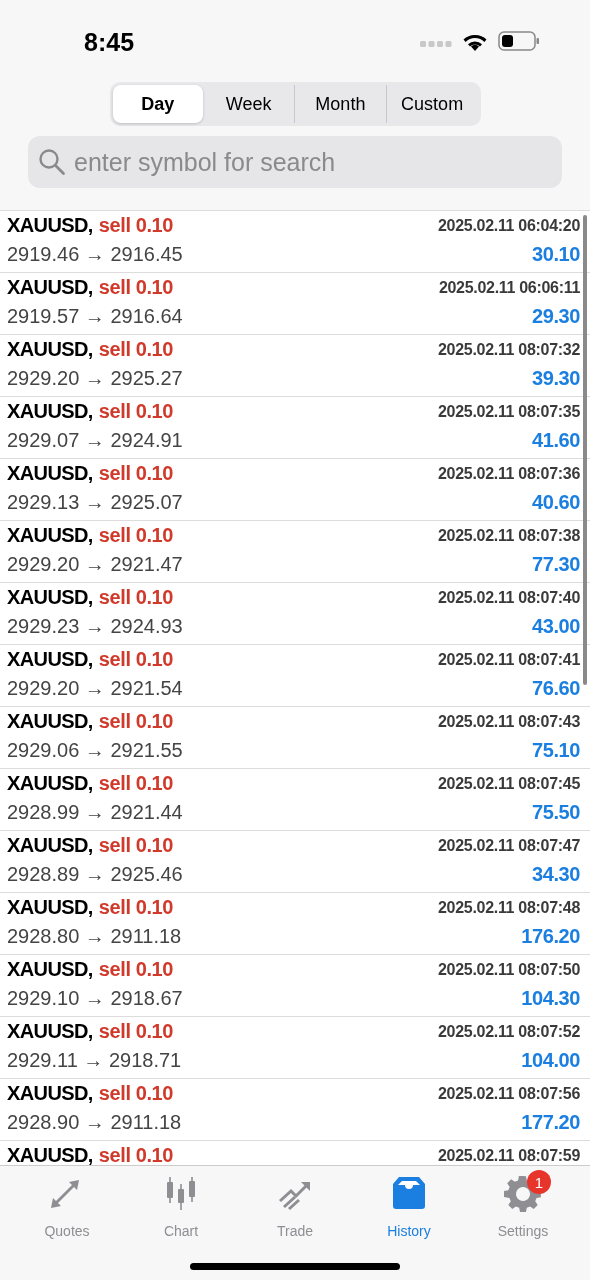  What do you see at coordinates (248, 104) in the screenshot?
I see `period-tab: Week` at bounding box center [248, 104].